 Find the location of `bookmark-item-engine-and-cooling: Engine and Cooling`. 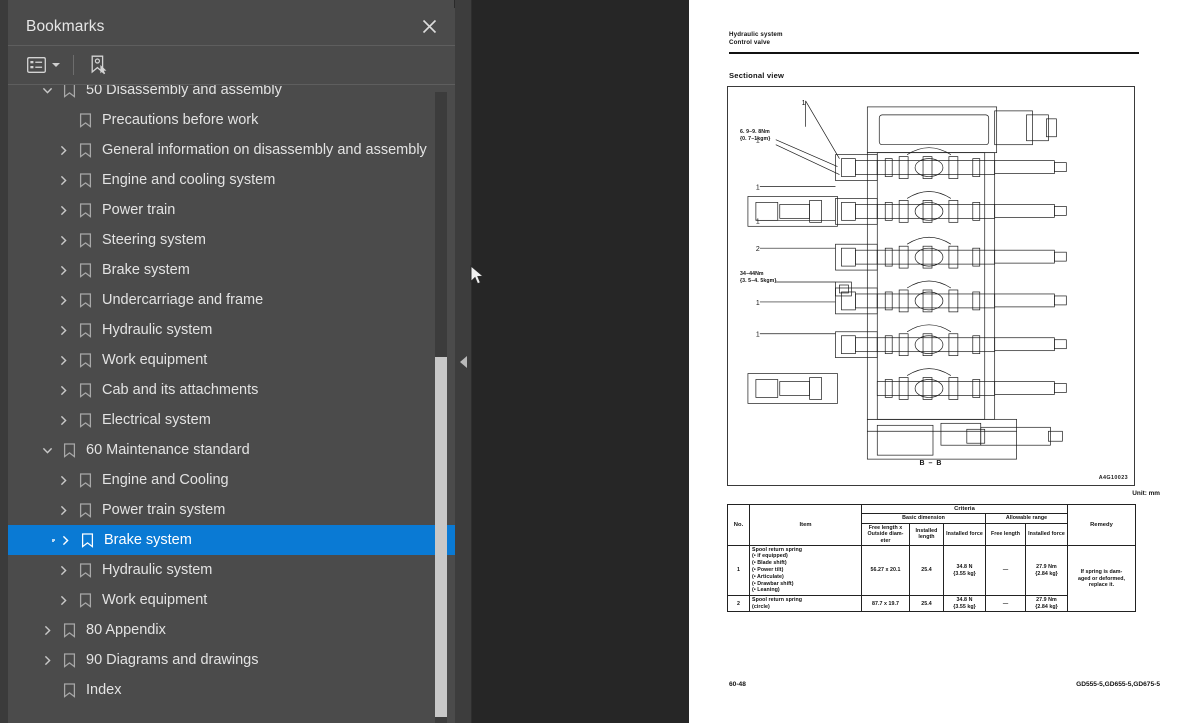

bookmark-item-engine-and-cooling: Engine and Cooling is located at coordinates (231, 480).